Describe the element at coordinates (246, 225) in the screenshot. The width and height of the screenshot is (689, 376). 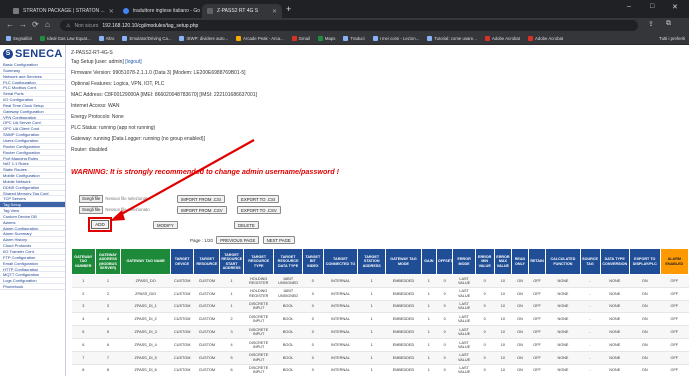
I see `delete-button: DELETE` at that location.